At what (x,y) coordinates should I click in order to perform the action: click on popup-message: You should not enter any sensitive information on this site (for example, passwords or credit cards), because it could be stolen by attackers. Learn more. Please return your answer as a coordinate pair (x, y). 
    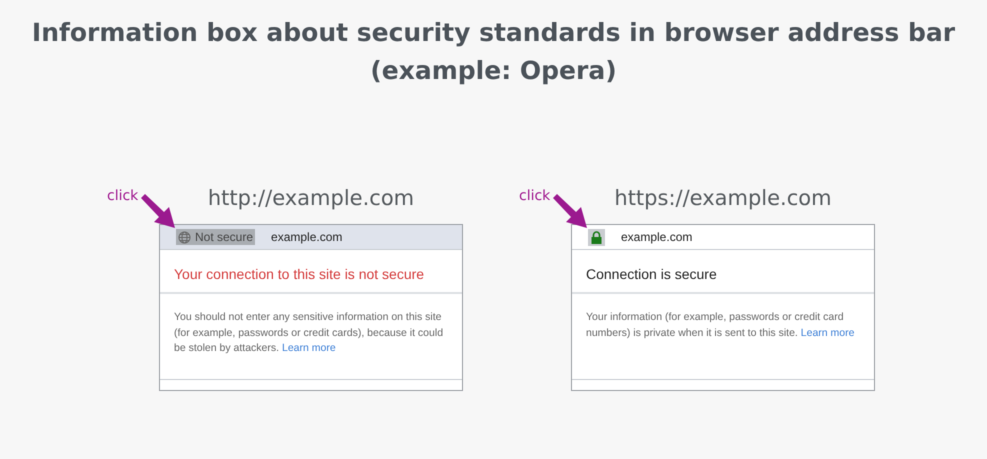
    Looking at the image, I should click on (311, 337).